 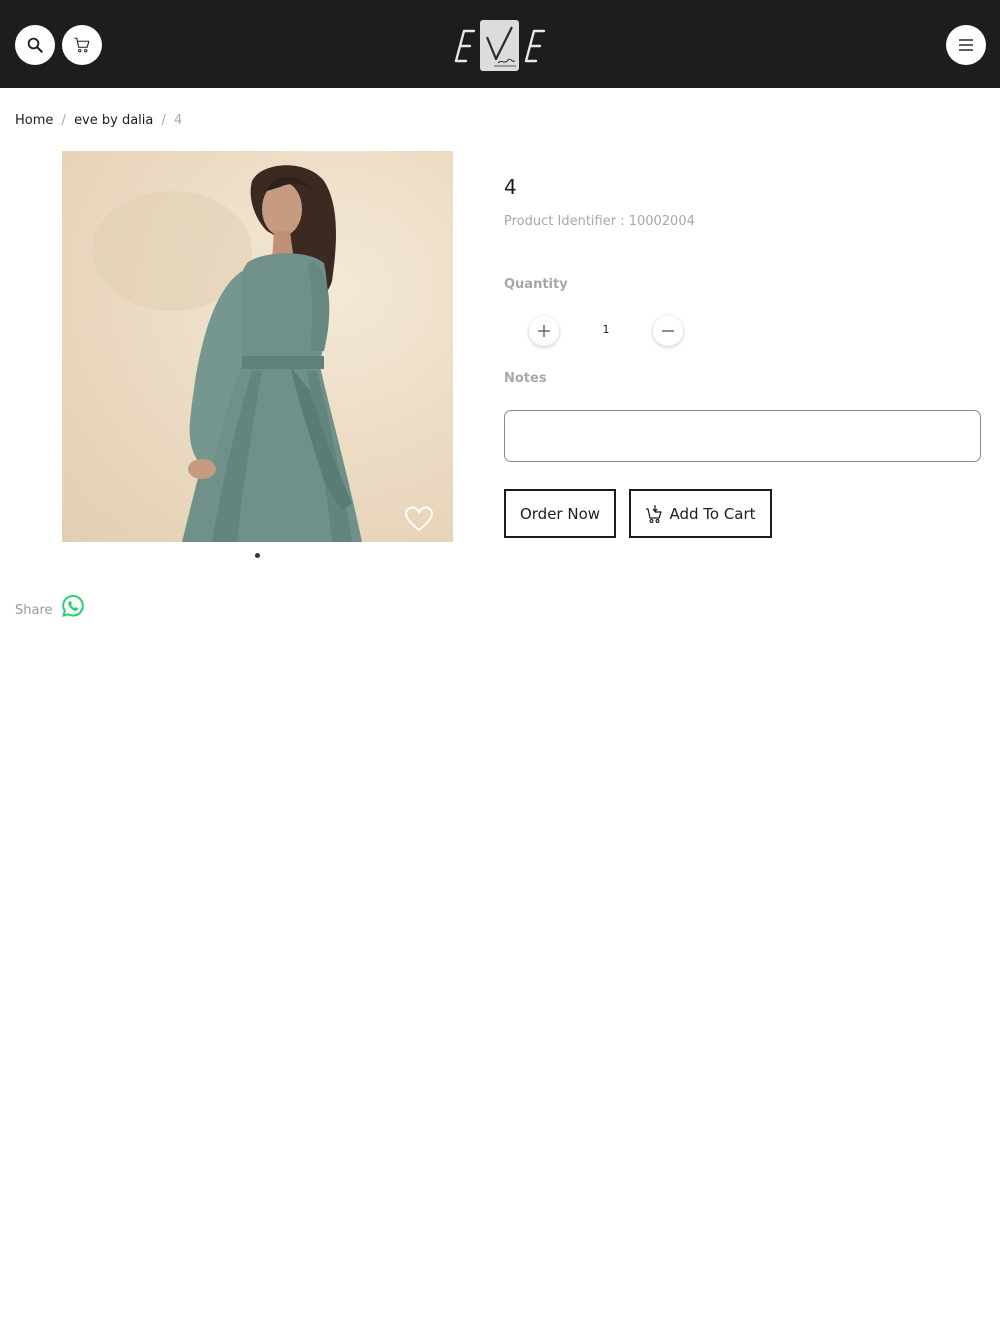 I want to click on quantity-increase-button, so click(x=544, y=331).